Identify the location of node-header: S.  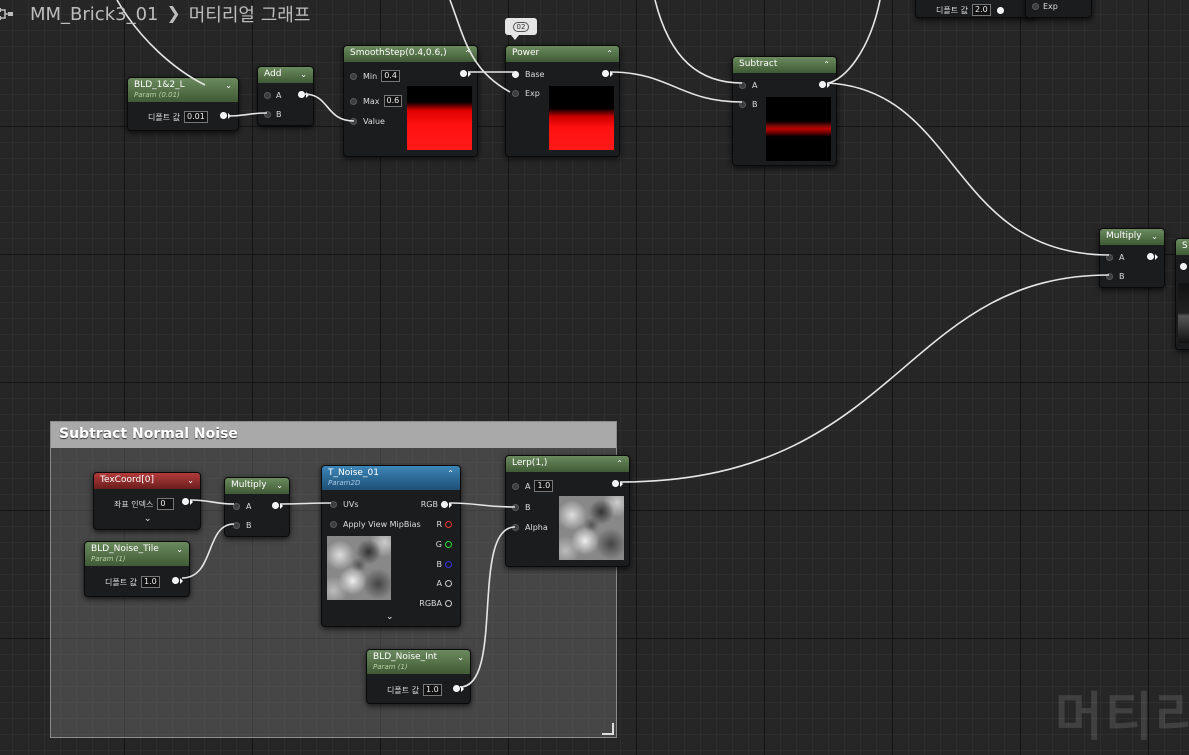
(1182, 247).